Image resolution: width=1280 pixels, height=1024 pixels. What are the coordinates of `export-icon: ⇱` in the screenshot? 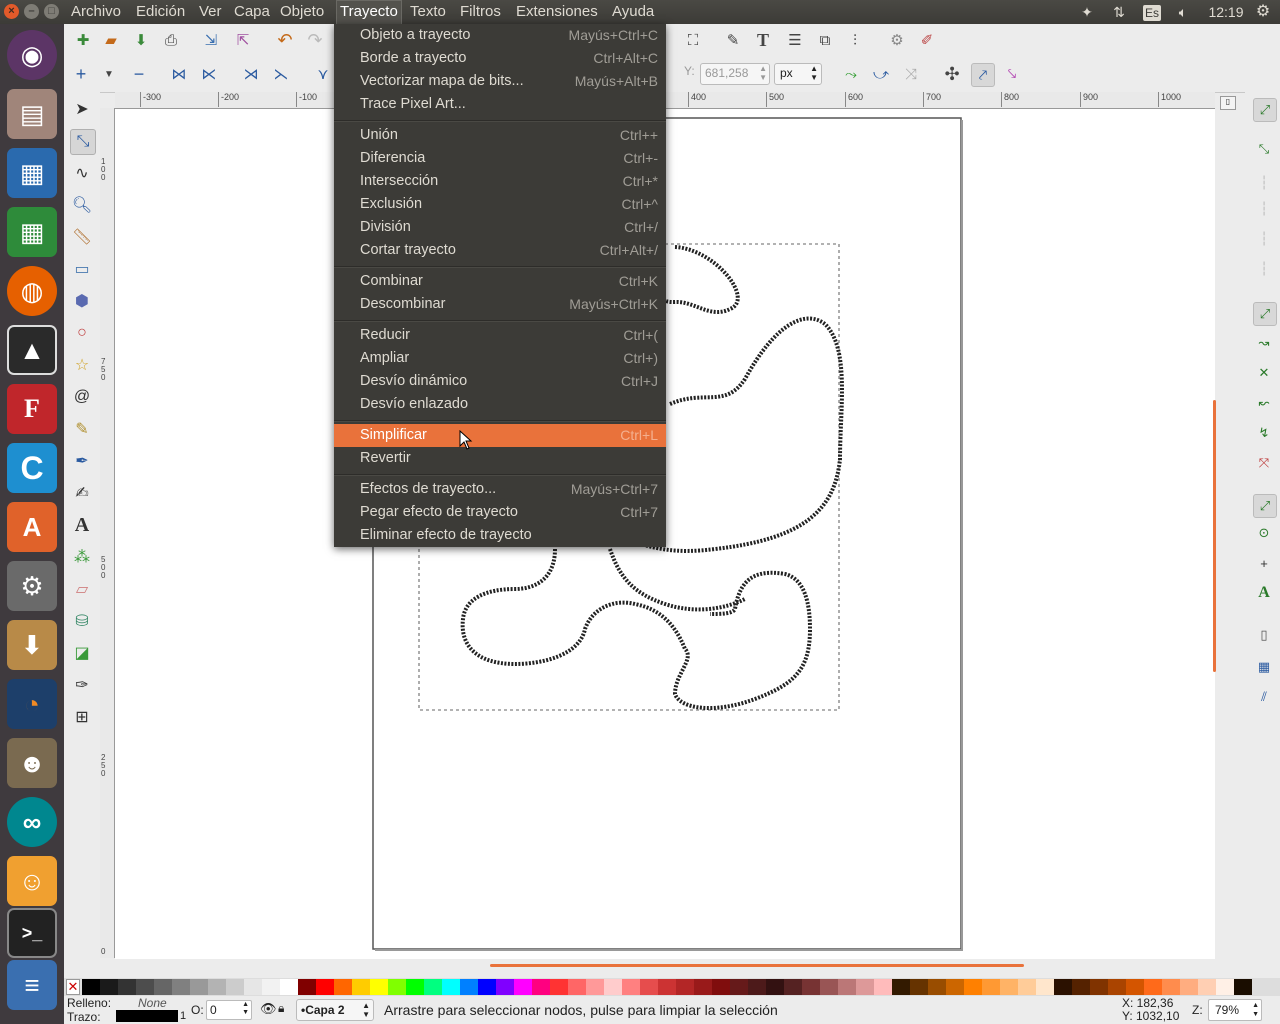 It's located at (243, 40).